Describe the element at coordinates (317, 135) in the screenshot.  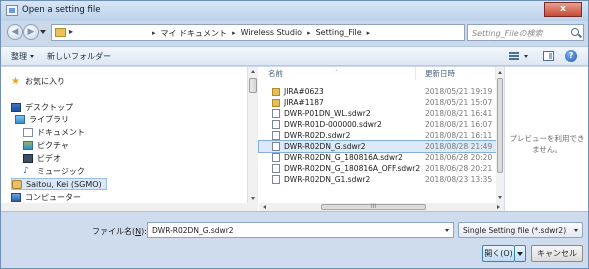
I see `file-name: DWR-R02D.sdwr2` at that location.